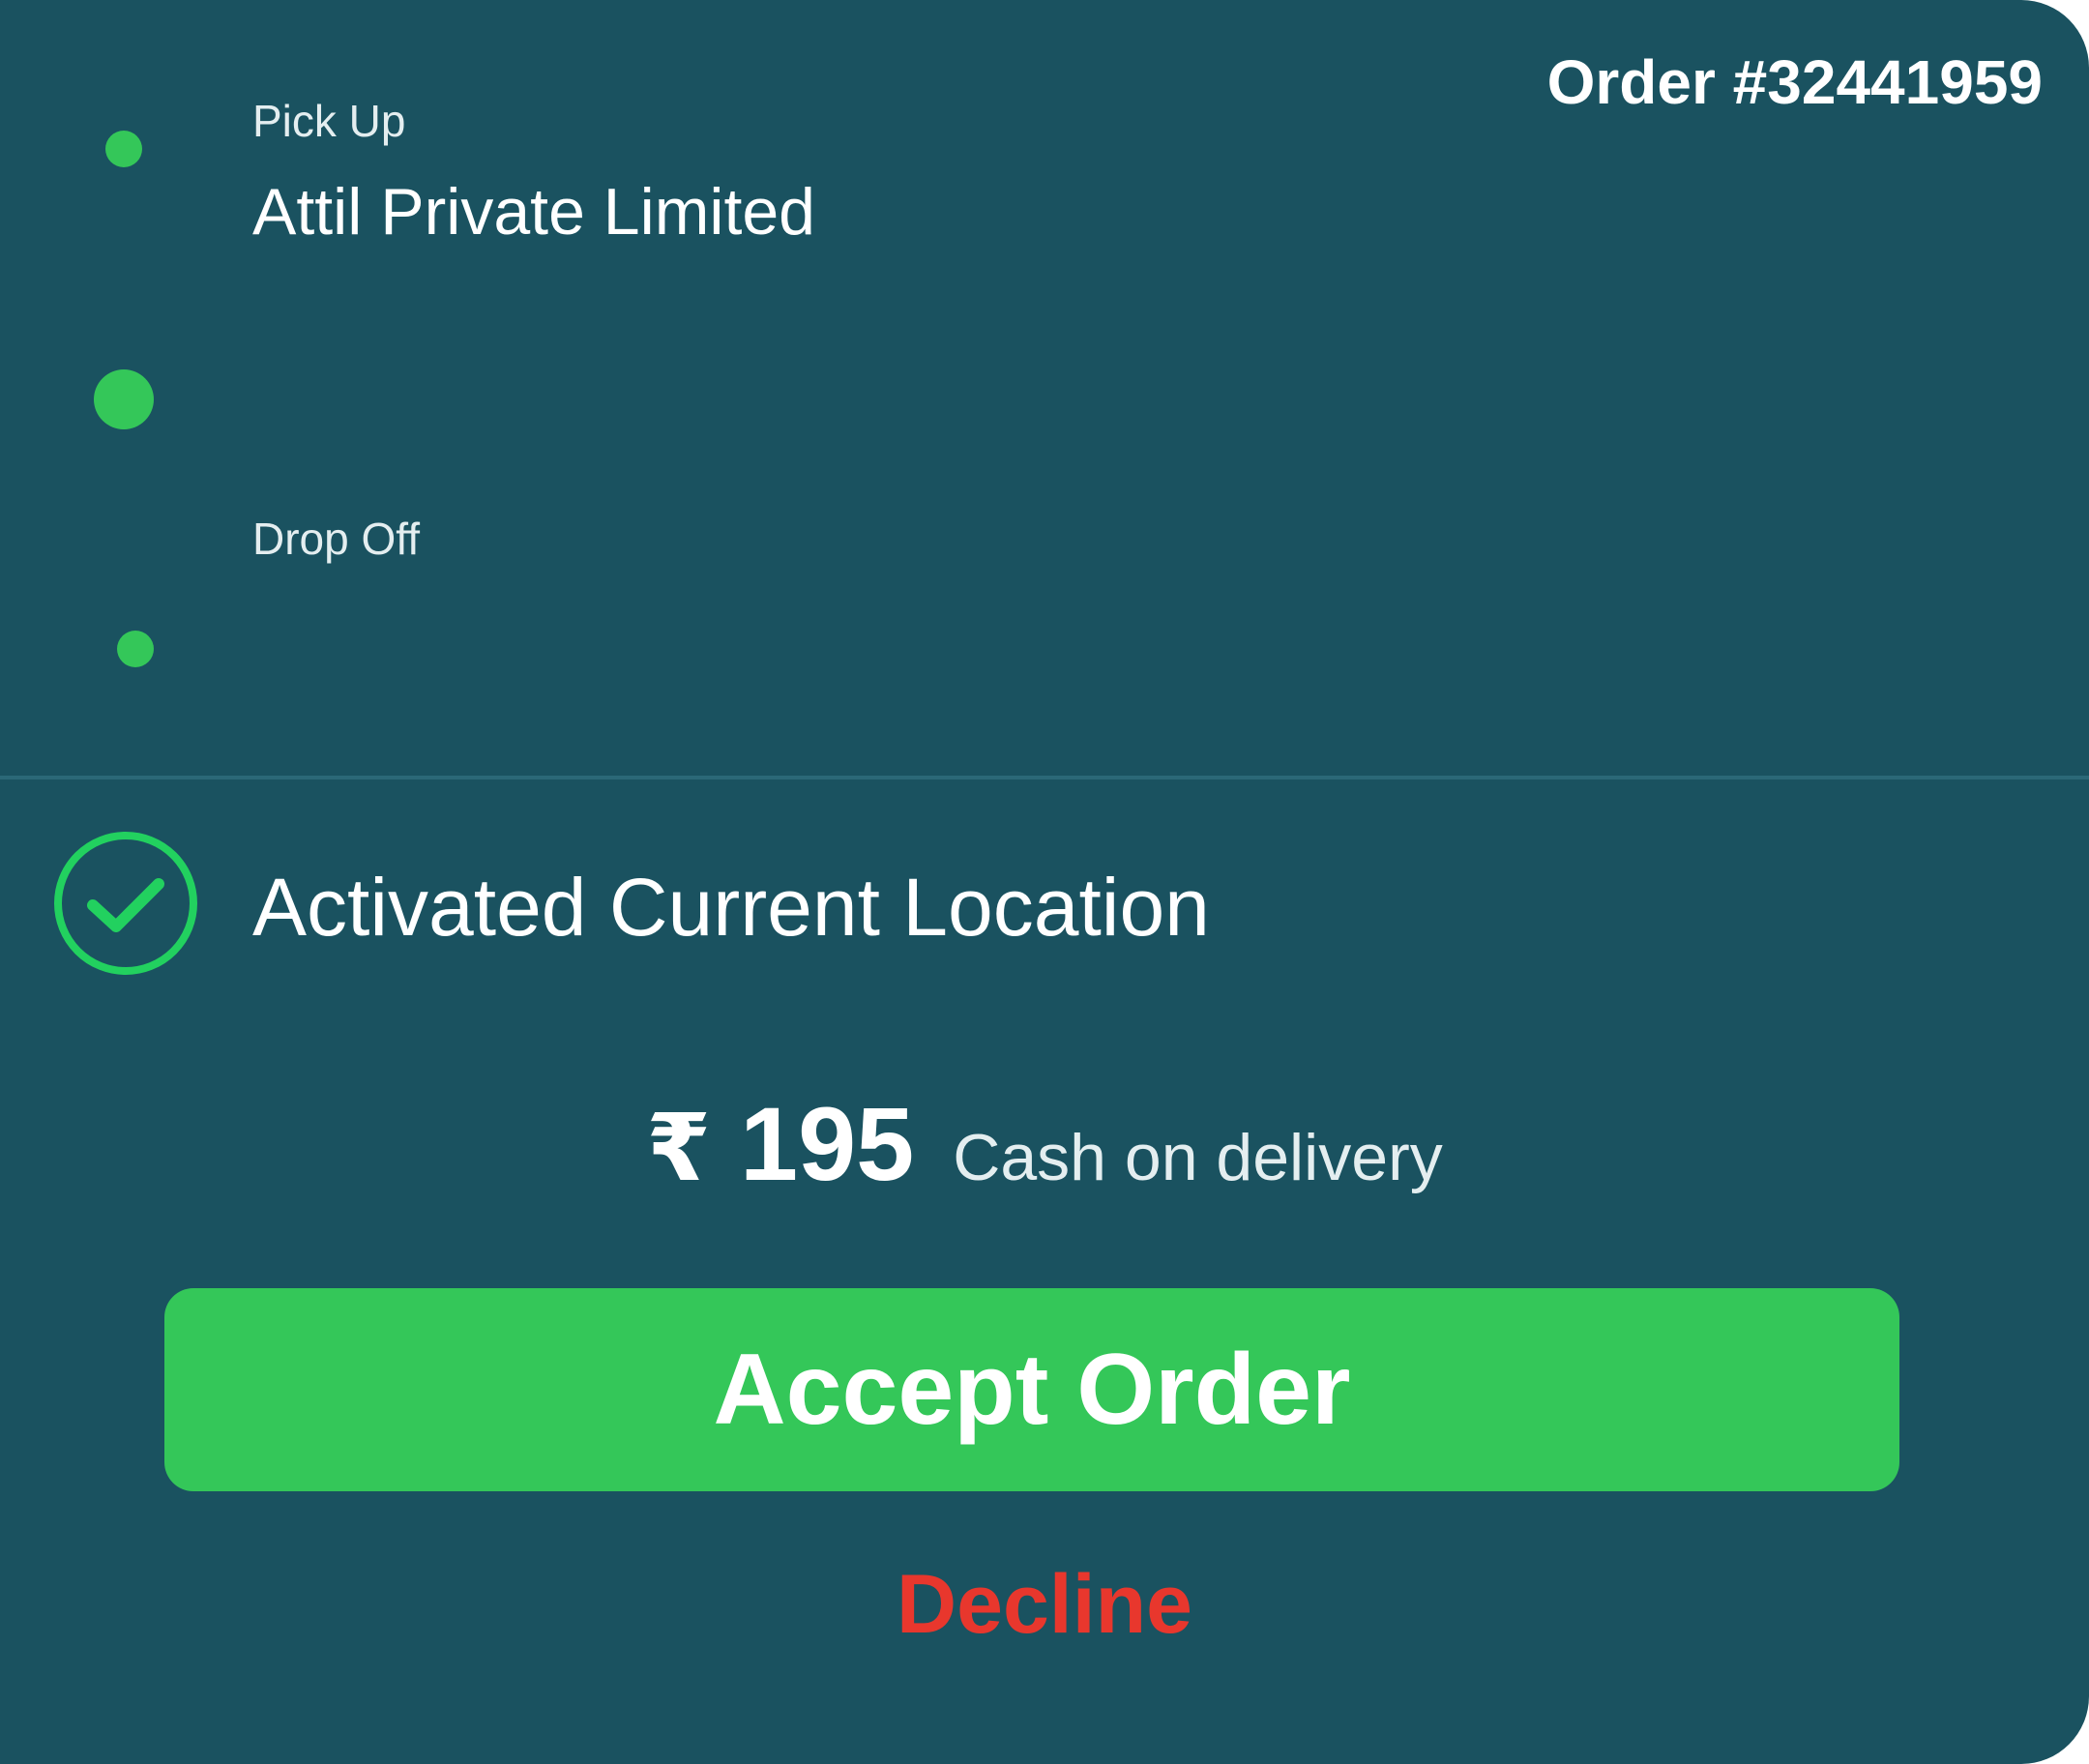 This screenshot has height=1764, width=2089. Describe the element at coordinates (125, 903) in the screenshot. I see `check-circle-icon` at that location.